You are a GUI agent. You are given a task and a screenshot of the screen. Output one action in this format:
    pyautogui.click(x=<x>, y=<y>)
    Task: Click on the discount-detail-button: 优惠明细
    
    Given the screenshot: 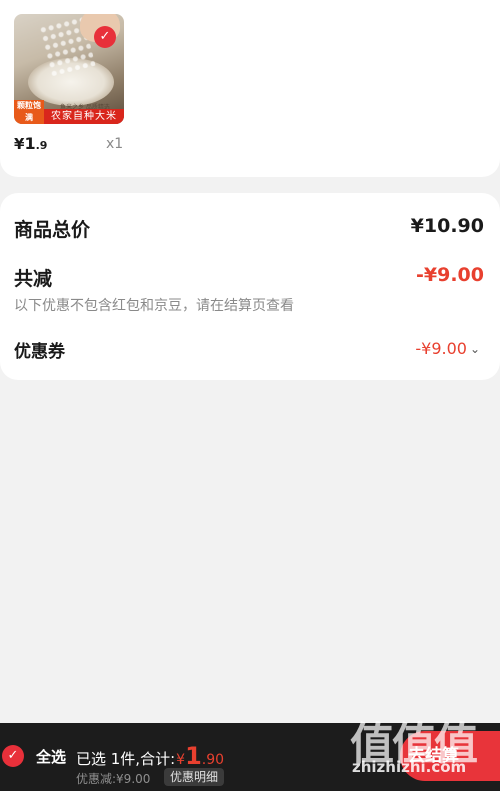 What is the action you would take?
    pyautogui.click(x=194, y=777)
    